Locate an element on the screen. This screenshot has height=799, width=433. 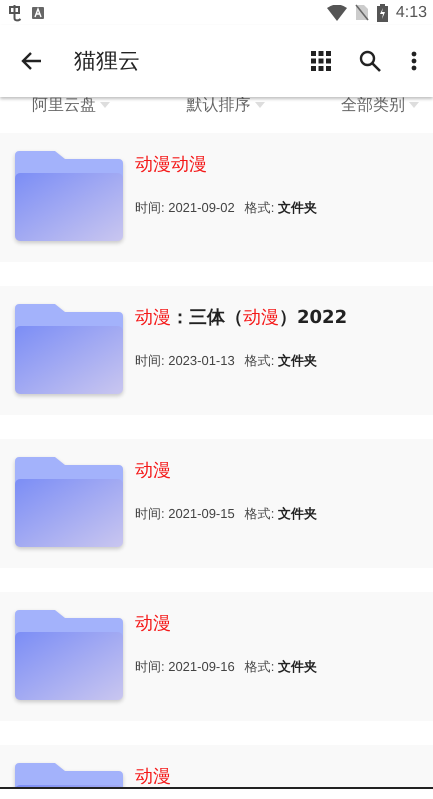
date-text: 时间: 2021-09-16 is located at coordinates (185, 667).